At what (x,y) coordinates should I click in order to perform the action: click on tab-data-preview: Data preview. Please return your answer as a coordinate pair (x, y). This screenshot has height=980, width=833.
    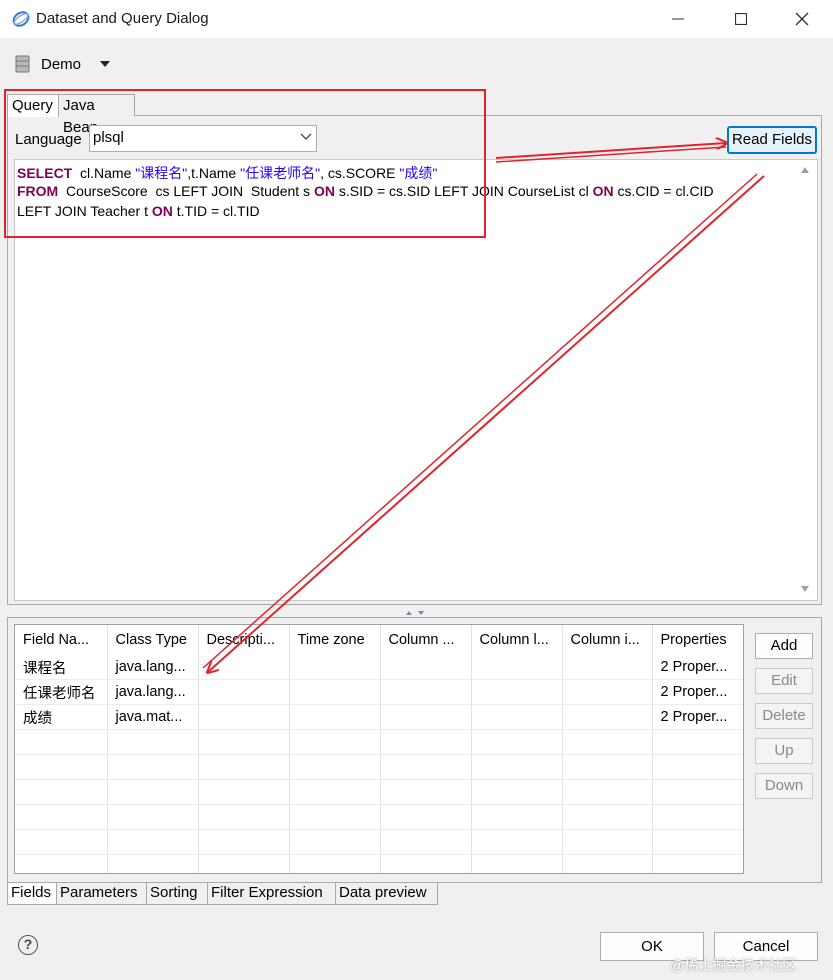
    Looking at the image, I should click on (386, 894).